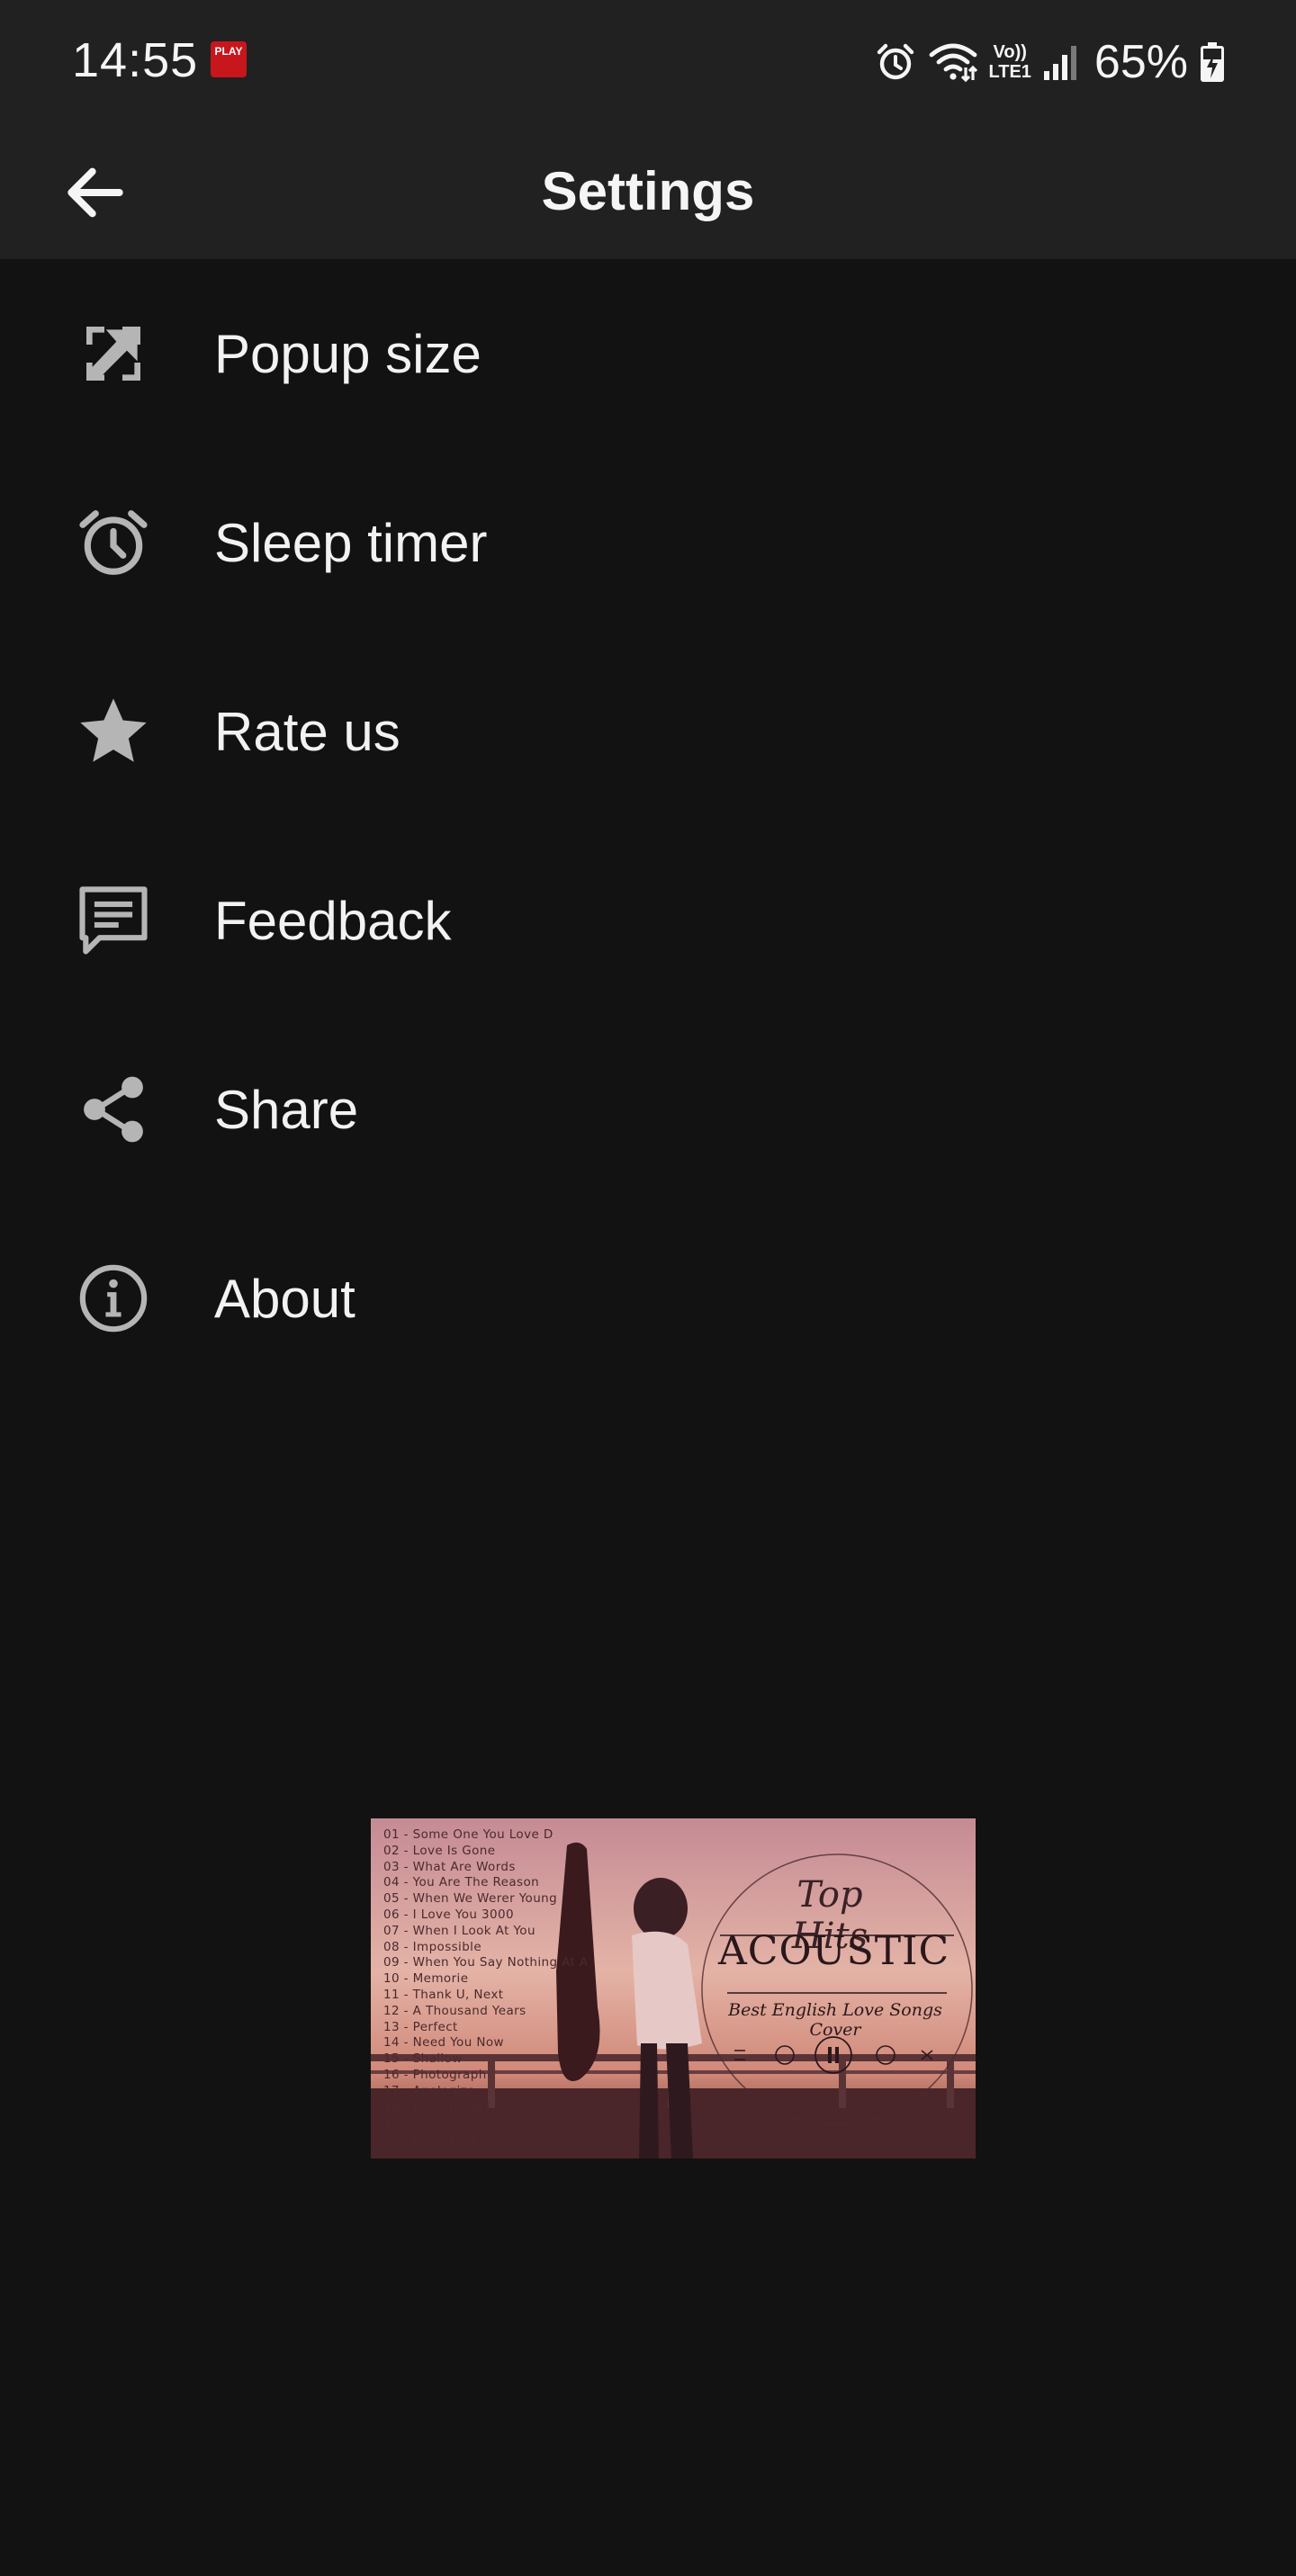  Describe the element at coordinates (433, 1947) in the screenshot. I see `track-item: 08 - Impossible` at that location.